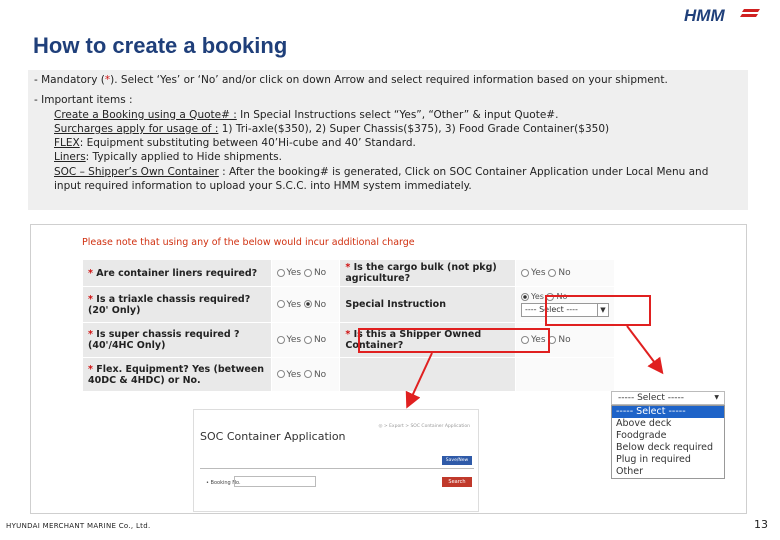  Describe the element at coordinates (457, 482) in the screenshot. I see `search-button: Search` at that location.